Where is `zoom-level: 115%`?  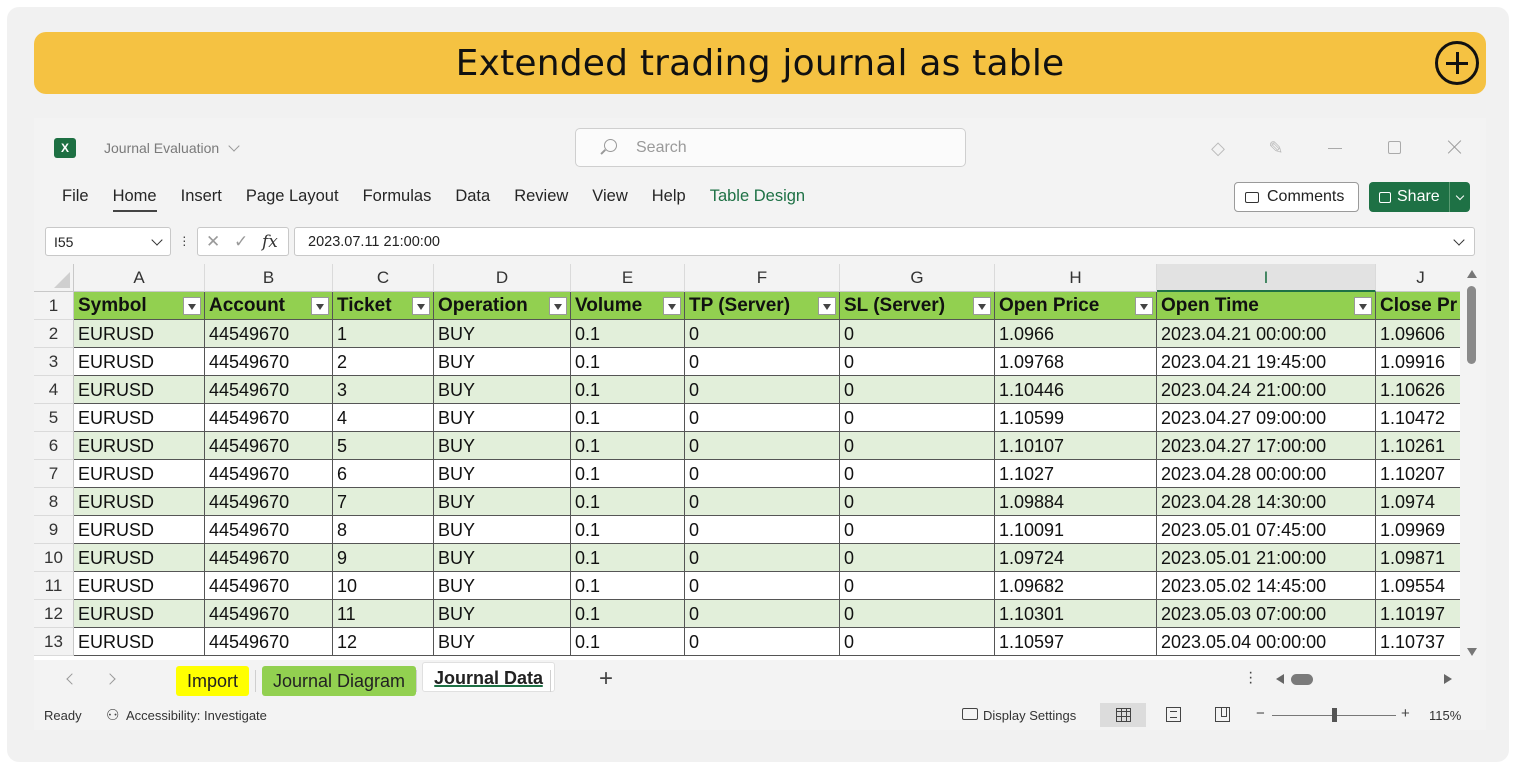 zoom-level: 115% is located at coordinates (1445, 715).